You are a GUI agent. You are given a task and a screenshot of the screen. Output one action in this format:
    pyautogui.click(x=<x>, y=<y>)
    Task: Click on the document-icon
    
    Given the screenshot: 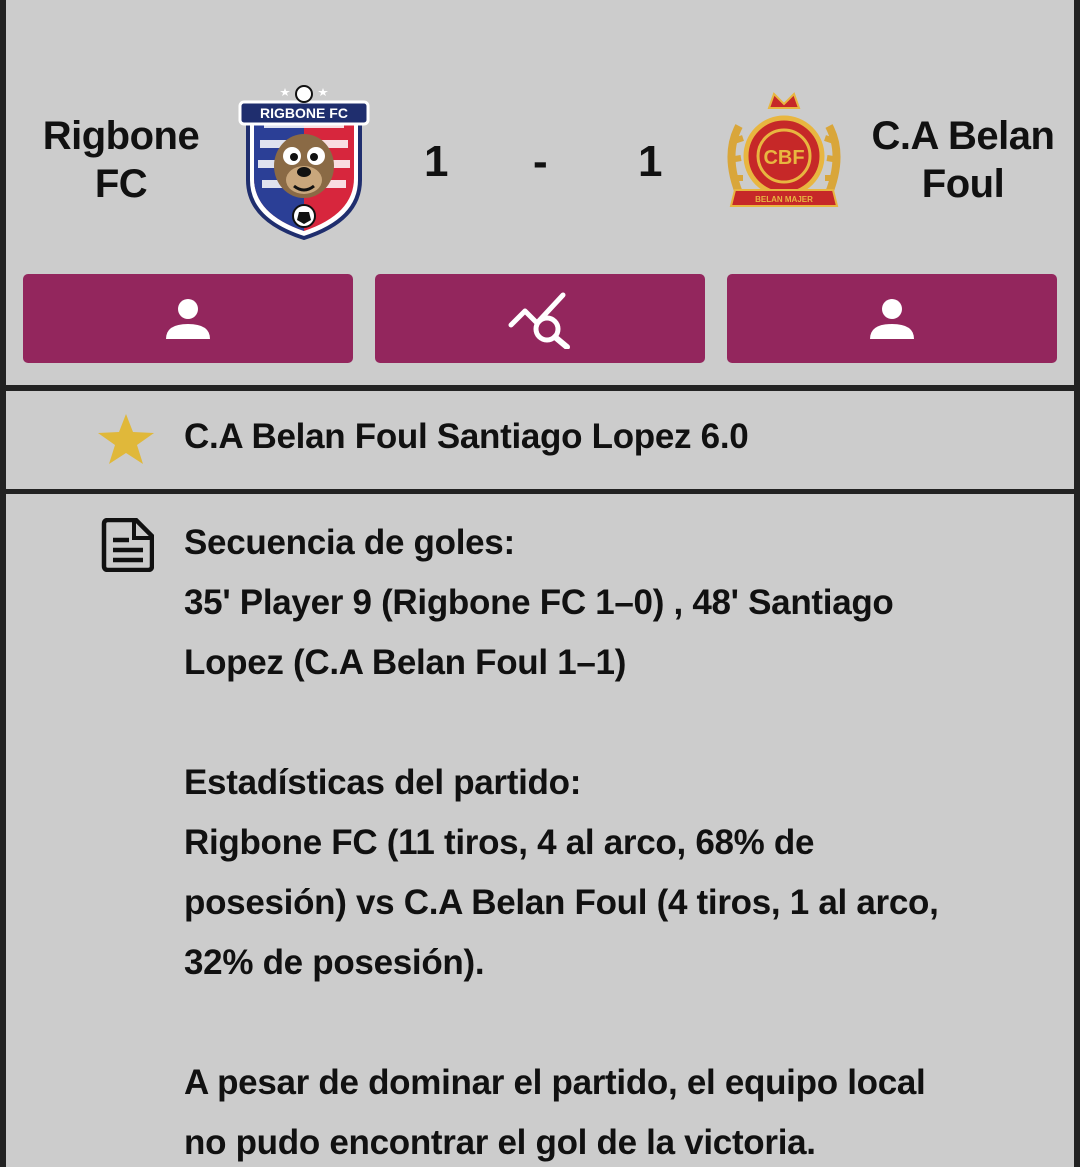 What is the action you would take?
    pyautogui.click(x=127, y=545)
    